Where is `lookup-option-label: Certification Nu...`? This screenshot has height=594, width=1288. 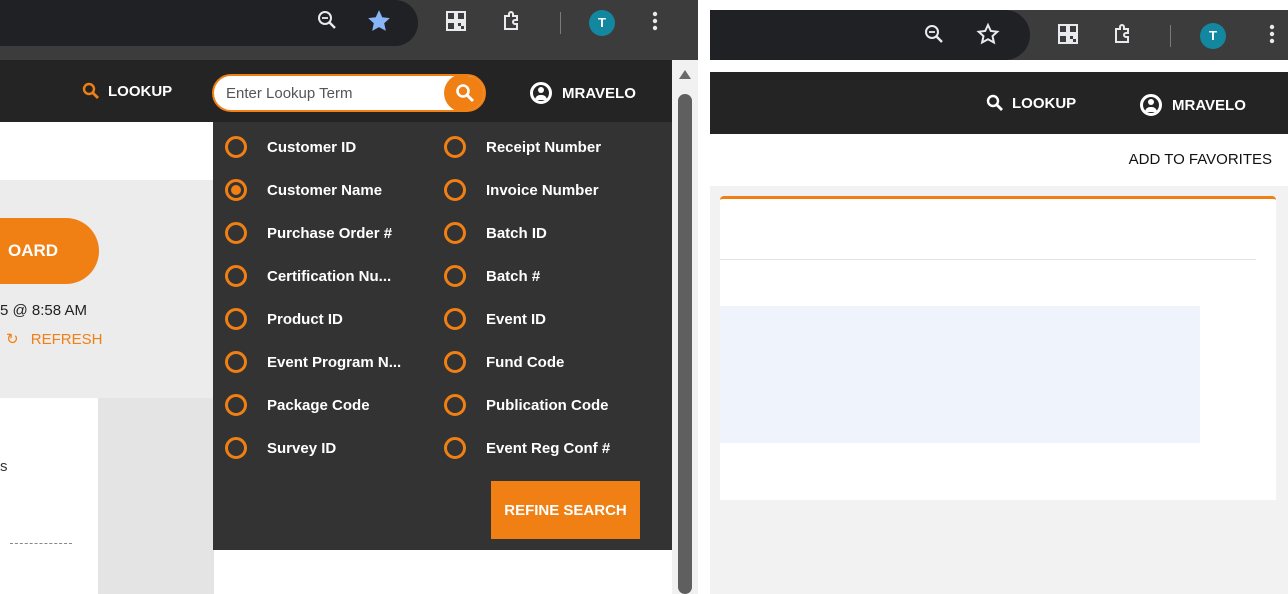
lookup-option-label: Certification Nu... is located at coordinates (329, 276).